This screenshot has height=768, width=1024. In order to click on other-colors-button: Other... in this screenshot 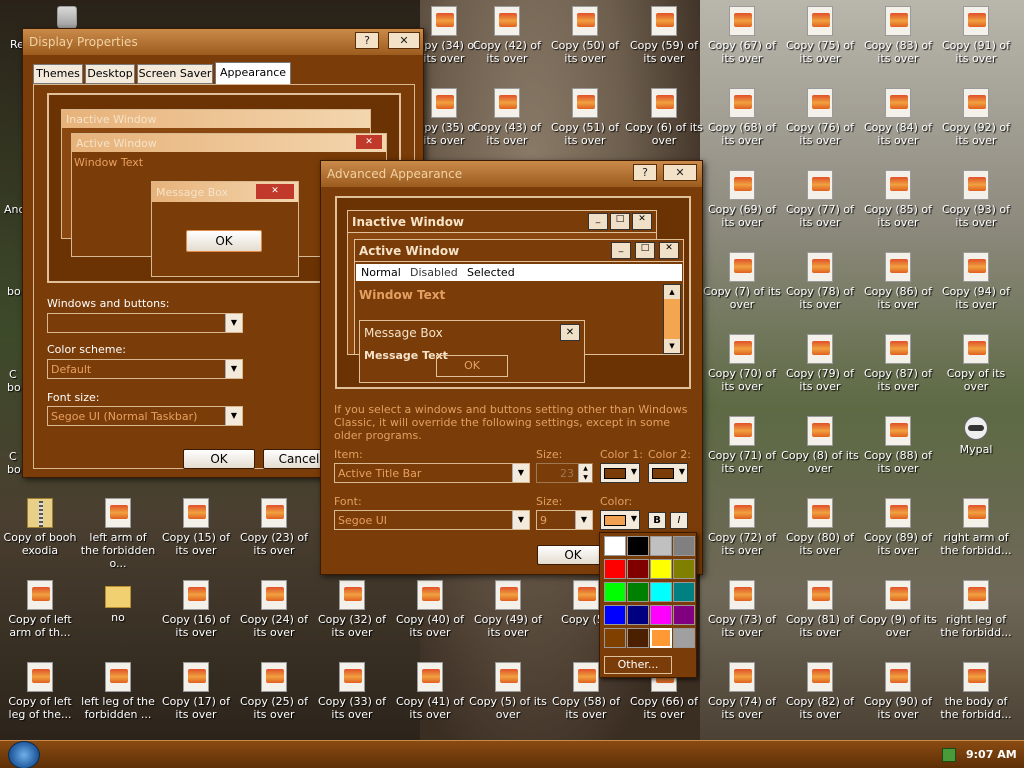, I will do `click(638, 665)`.